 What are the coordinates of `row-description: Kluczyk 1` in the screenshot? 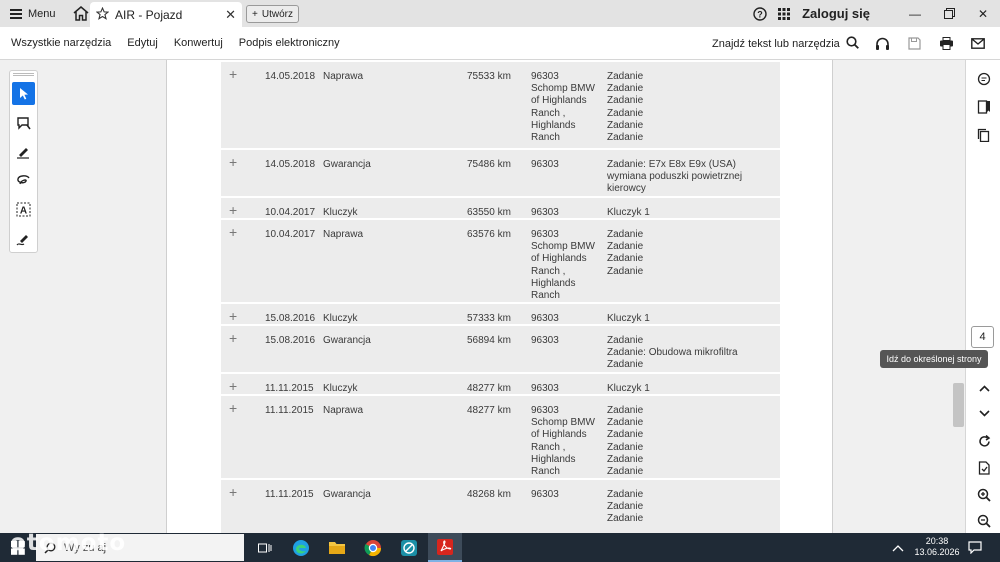 It's located at (682, 319).